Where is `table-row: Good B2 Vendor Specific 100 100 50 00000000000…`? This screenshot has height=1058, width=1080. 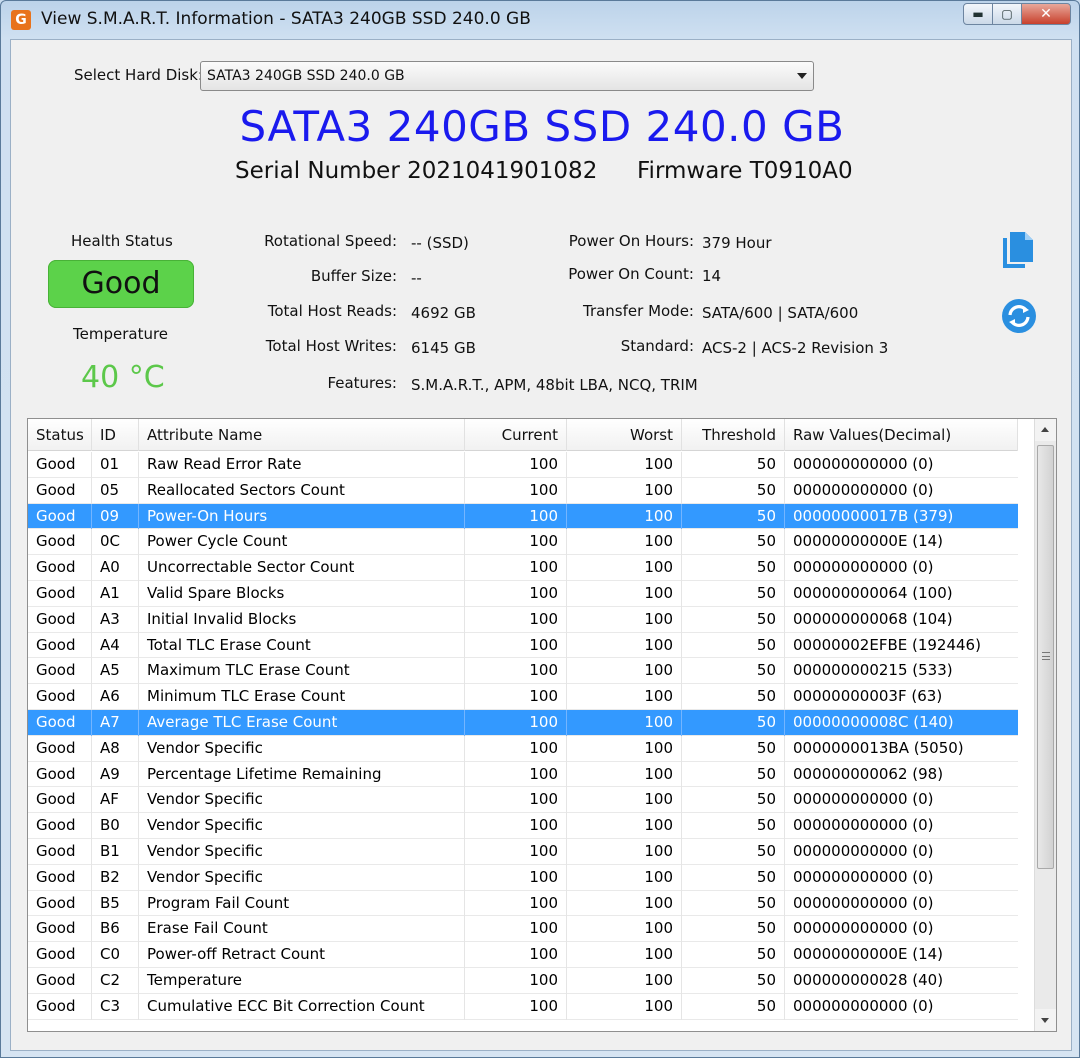
table-row: Good B2 Vendor Specific 100 100 50 00000000000… is located at coordinates (523, 877).